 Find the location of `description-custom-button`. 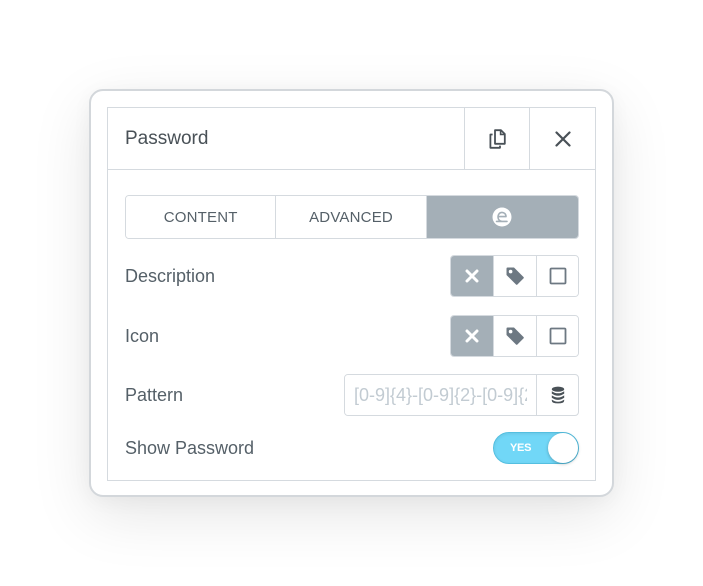

description-custom-button is located at coordinates (557, 276).